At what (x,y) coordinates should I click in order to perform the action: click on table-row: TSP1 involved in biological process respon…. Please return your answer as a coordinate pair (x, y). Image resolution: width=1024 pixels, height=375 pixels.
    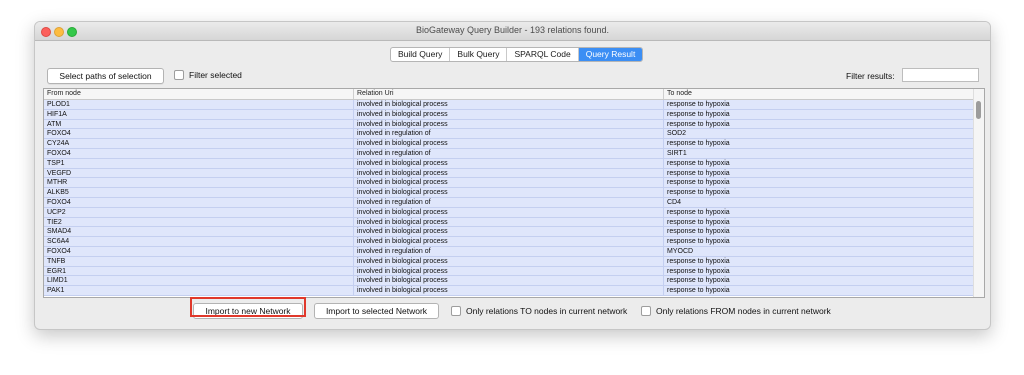
    Looking at the image, I should click on (509, 163).